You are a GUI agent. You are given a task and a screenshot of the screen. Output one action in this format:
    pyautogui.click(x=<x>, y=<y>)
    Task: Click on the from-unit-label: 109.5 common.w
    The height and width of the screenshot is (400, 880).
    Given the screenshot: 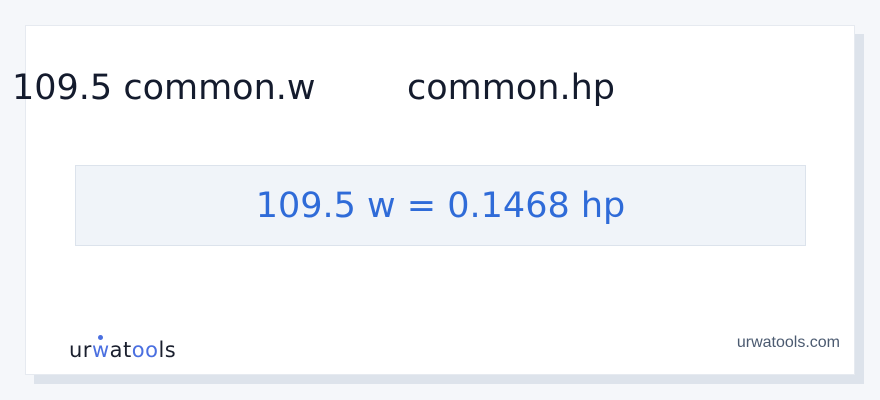 What is the action you would take?
    pyautogui.click(x=164, y=88)
    